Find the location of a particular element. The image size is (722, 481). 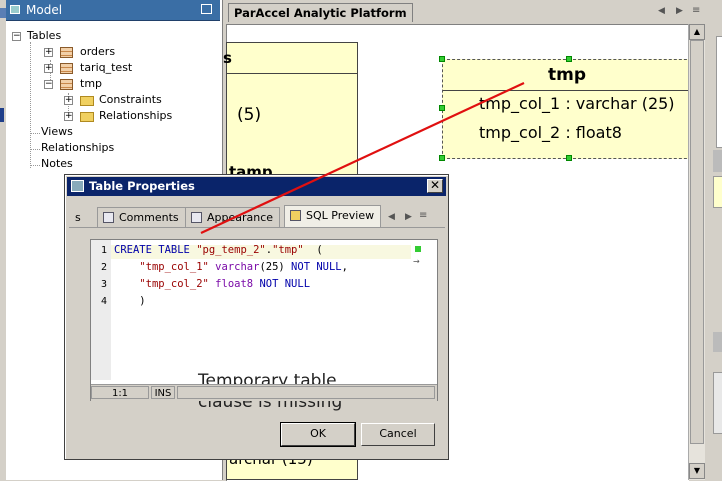

annotation-arrow-line is located at coordinates (362, 158).